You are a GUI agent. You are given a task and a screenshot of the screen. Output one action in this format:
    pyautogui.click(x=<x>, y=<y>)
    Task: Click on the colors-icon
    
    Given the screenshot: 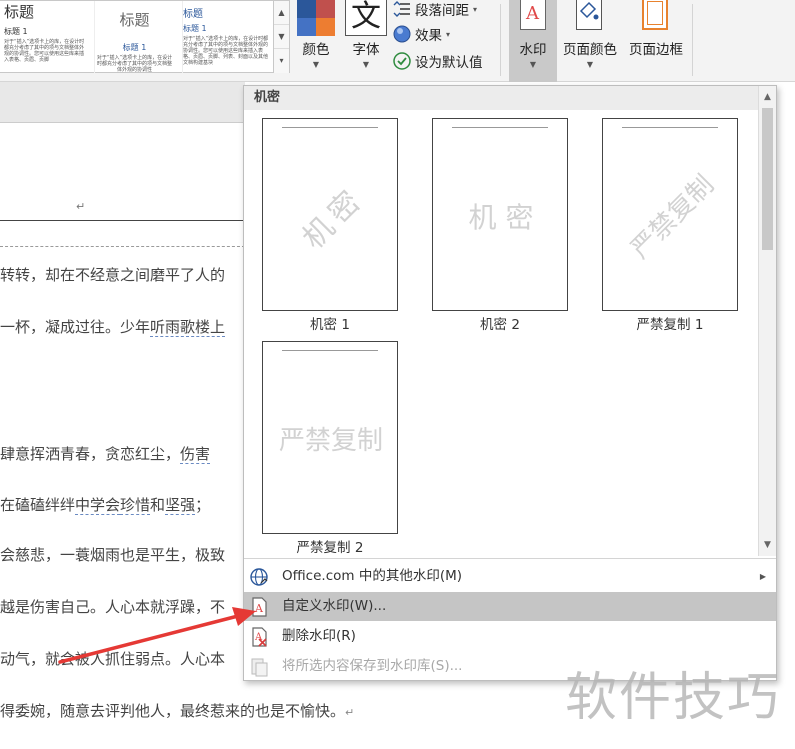 What is the action you would take?
    pyautogui.click(x=316, y=18)
    